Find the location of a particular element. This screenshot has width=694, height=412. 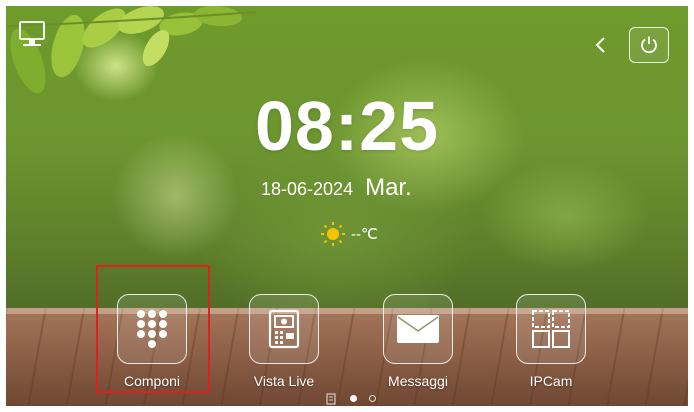

envelope-icon is located at coordinates (418, 329).